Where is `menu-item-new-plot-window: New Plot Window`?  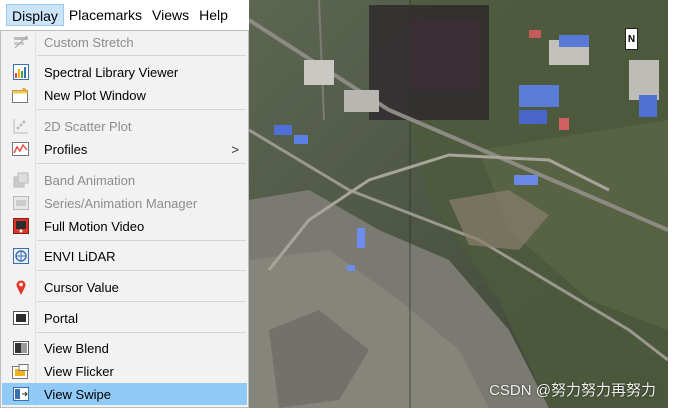 menu-item-new-plot-window: New Plot Window is located at coordinates (124, 95).